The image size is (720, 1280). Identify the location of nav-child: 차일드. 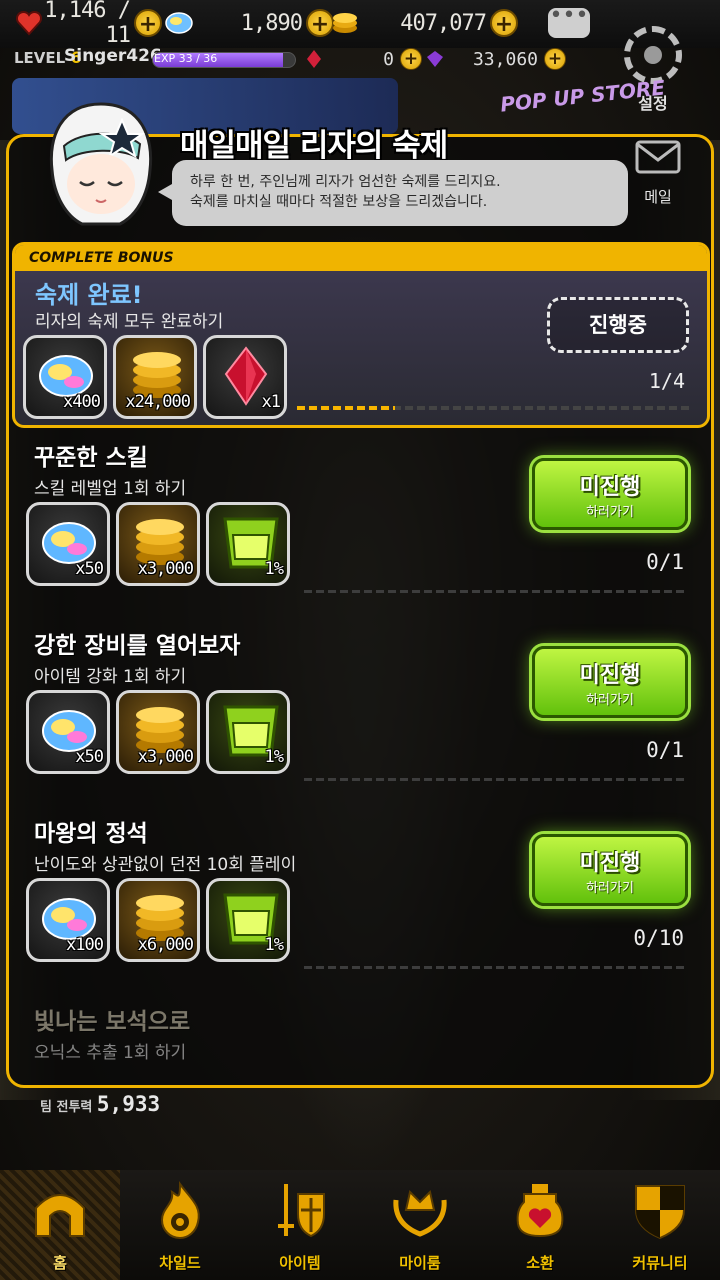
(180, 1225).